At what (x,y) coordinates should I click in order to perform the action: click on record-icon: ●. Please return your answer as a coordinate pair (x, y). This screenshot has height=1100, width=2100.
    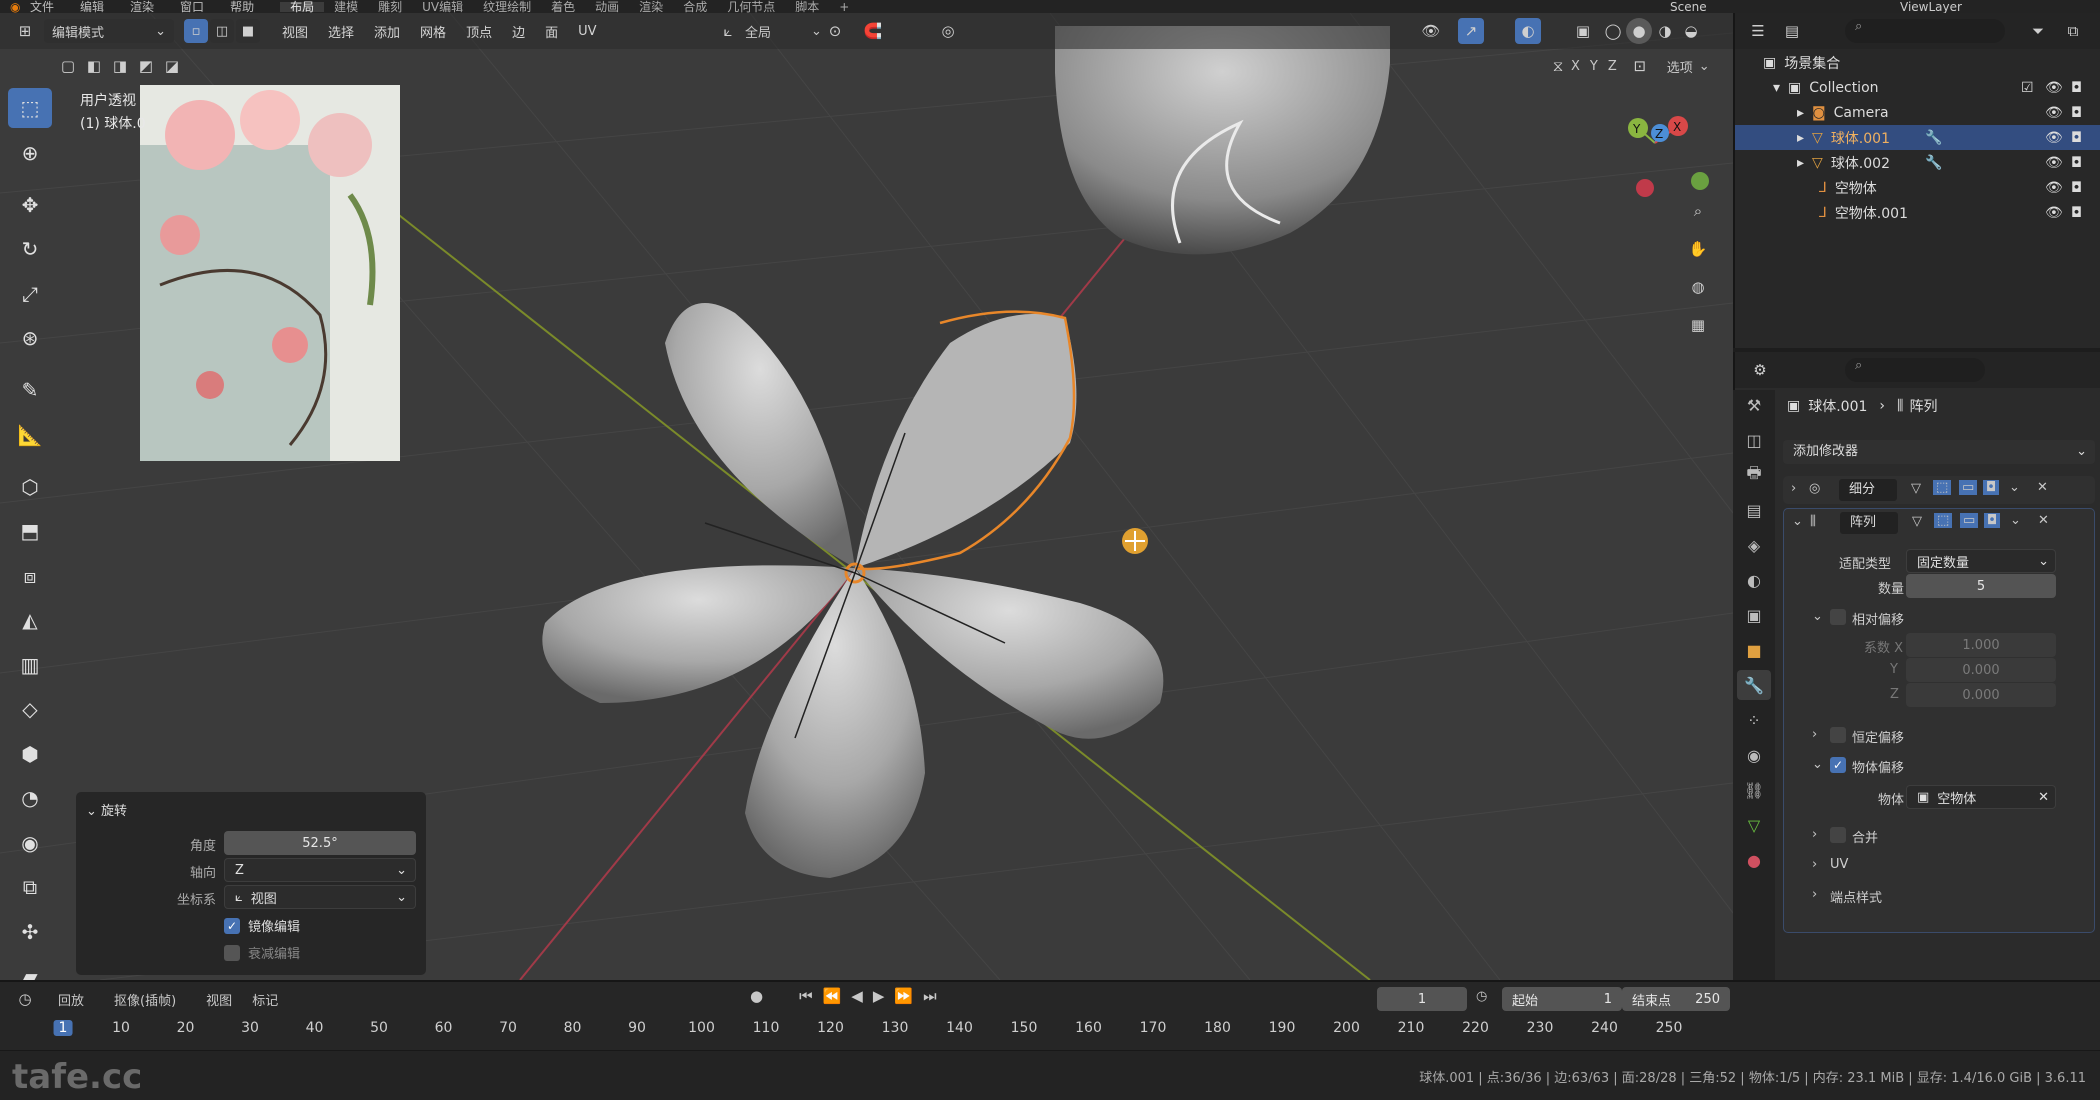
    Looking at the image, I should click on (756, 996).